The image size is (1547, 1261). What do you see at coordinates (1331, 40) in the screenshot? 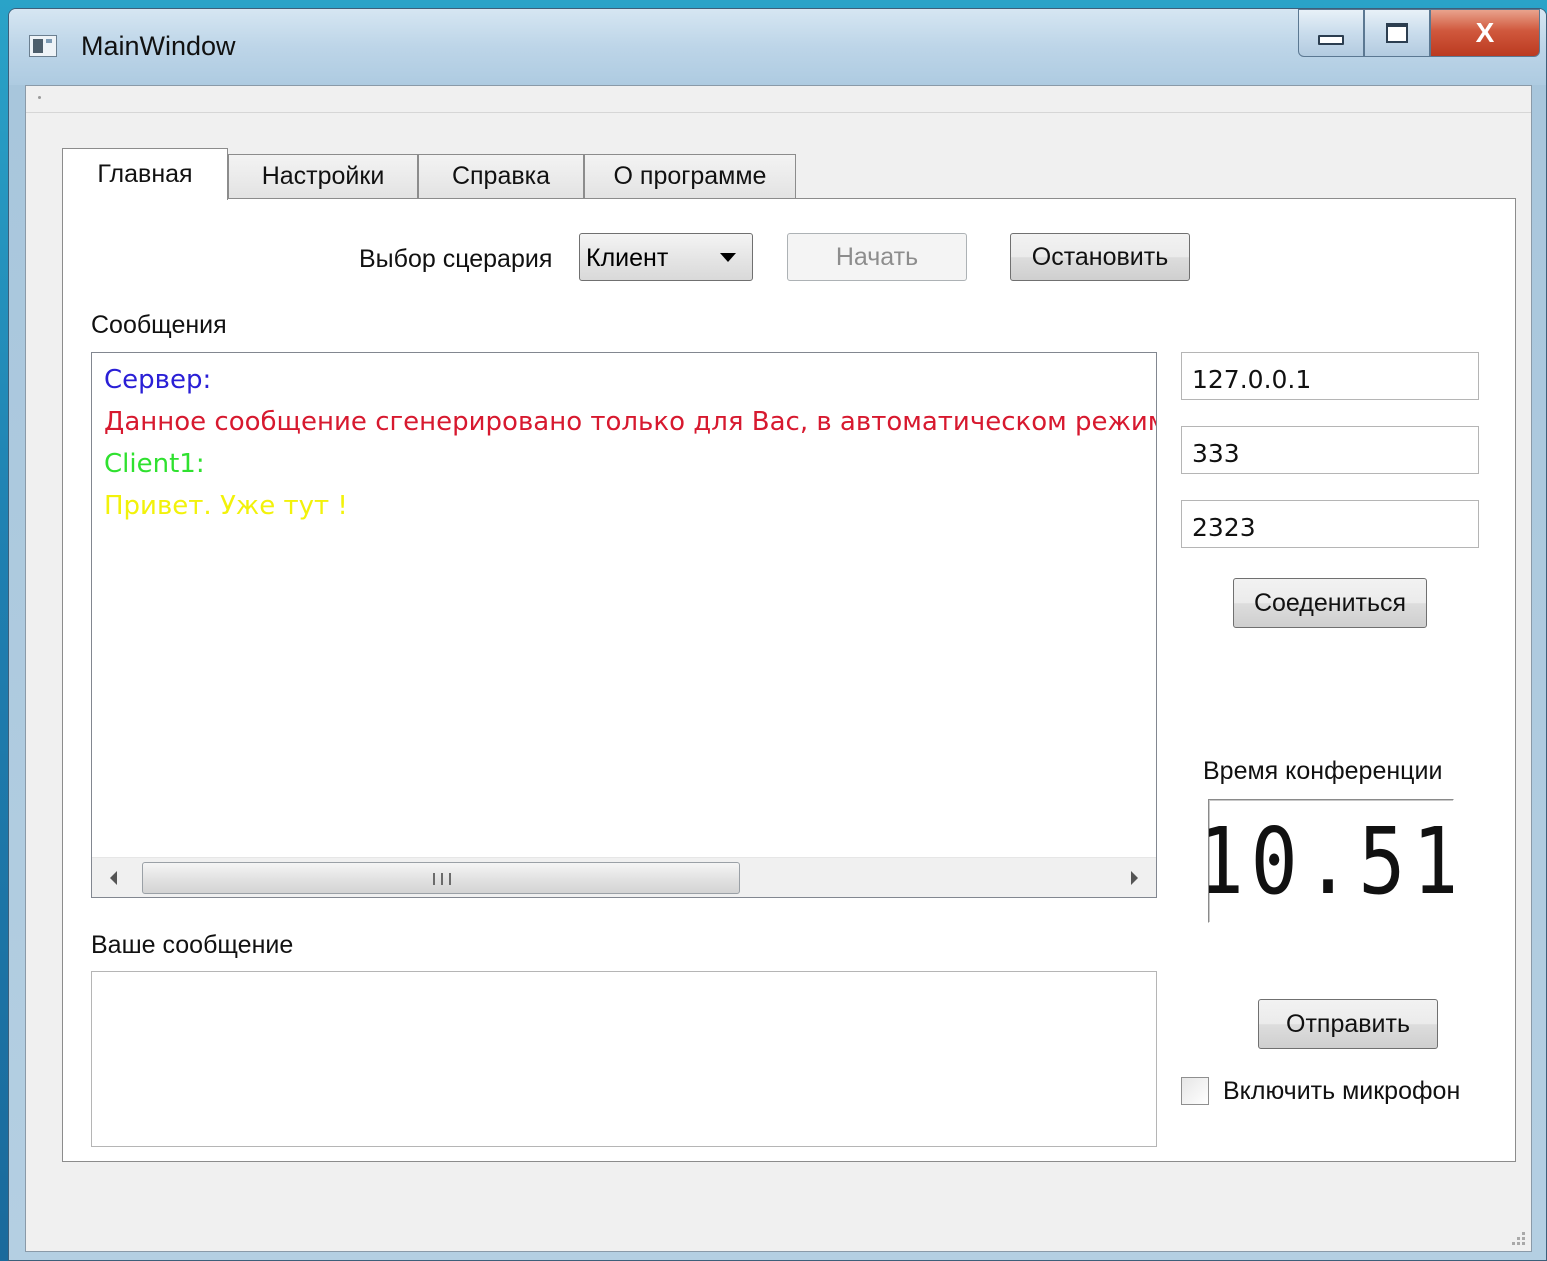
I see `minimize-icon` at bounding box center [1331, 40].